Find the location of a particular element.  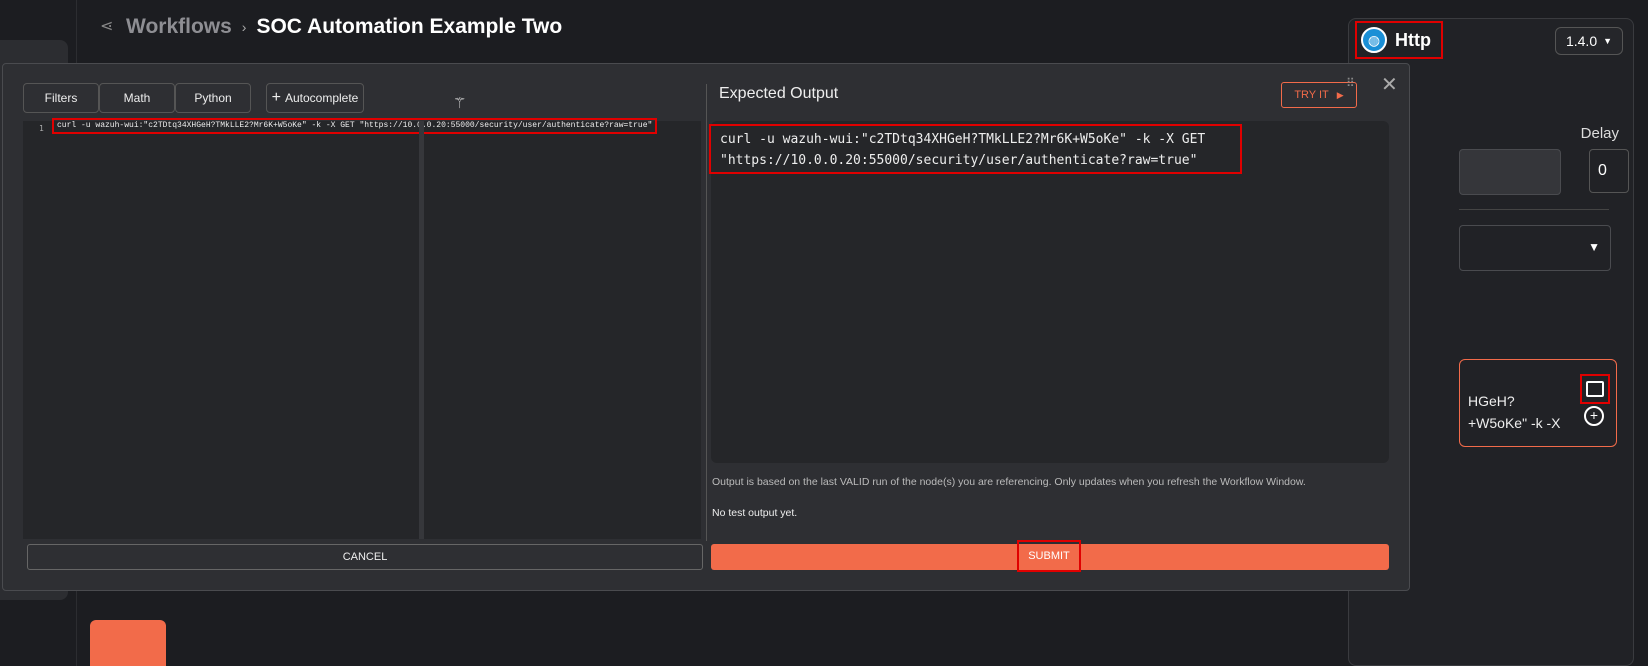

delay-label: Delay is located at coordinates (1599, 133).